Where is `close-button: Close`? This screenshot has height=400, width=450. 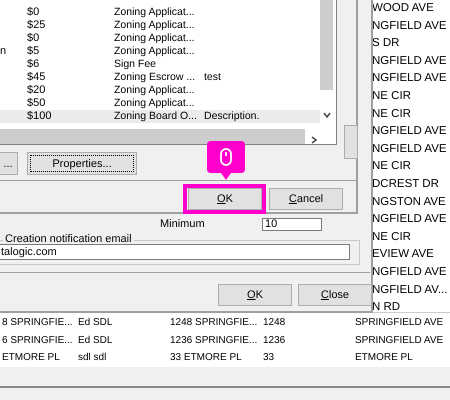 close-button: Close is located at coordinates (335, 295).